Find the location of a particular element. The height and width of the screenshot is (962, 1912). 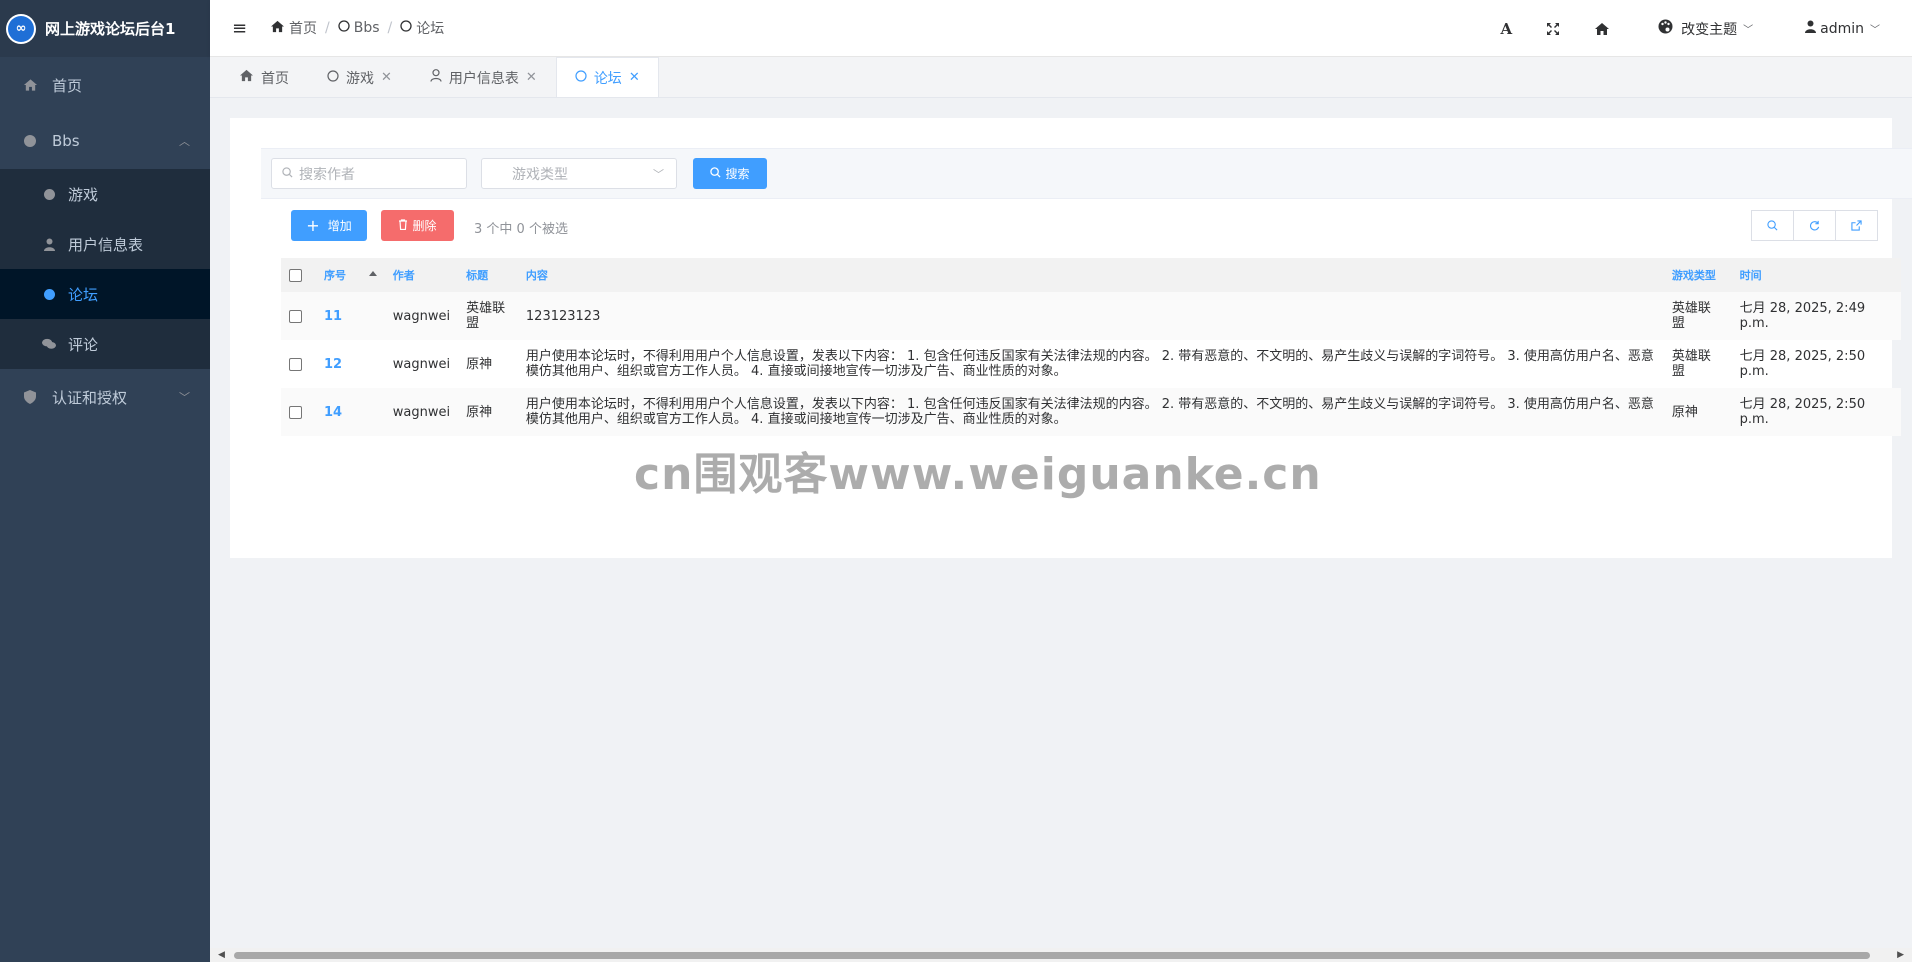

tab-userinfo: 用户信息表 ✕ is located at coordinates (483, 77).